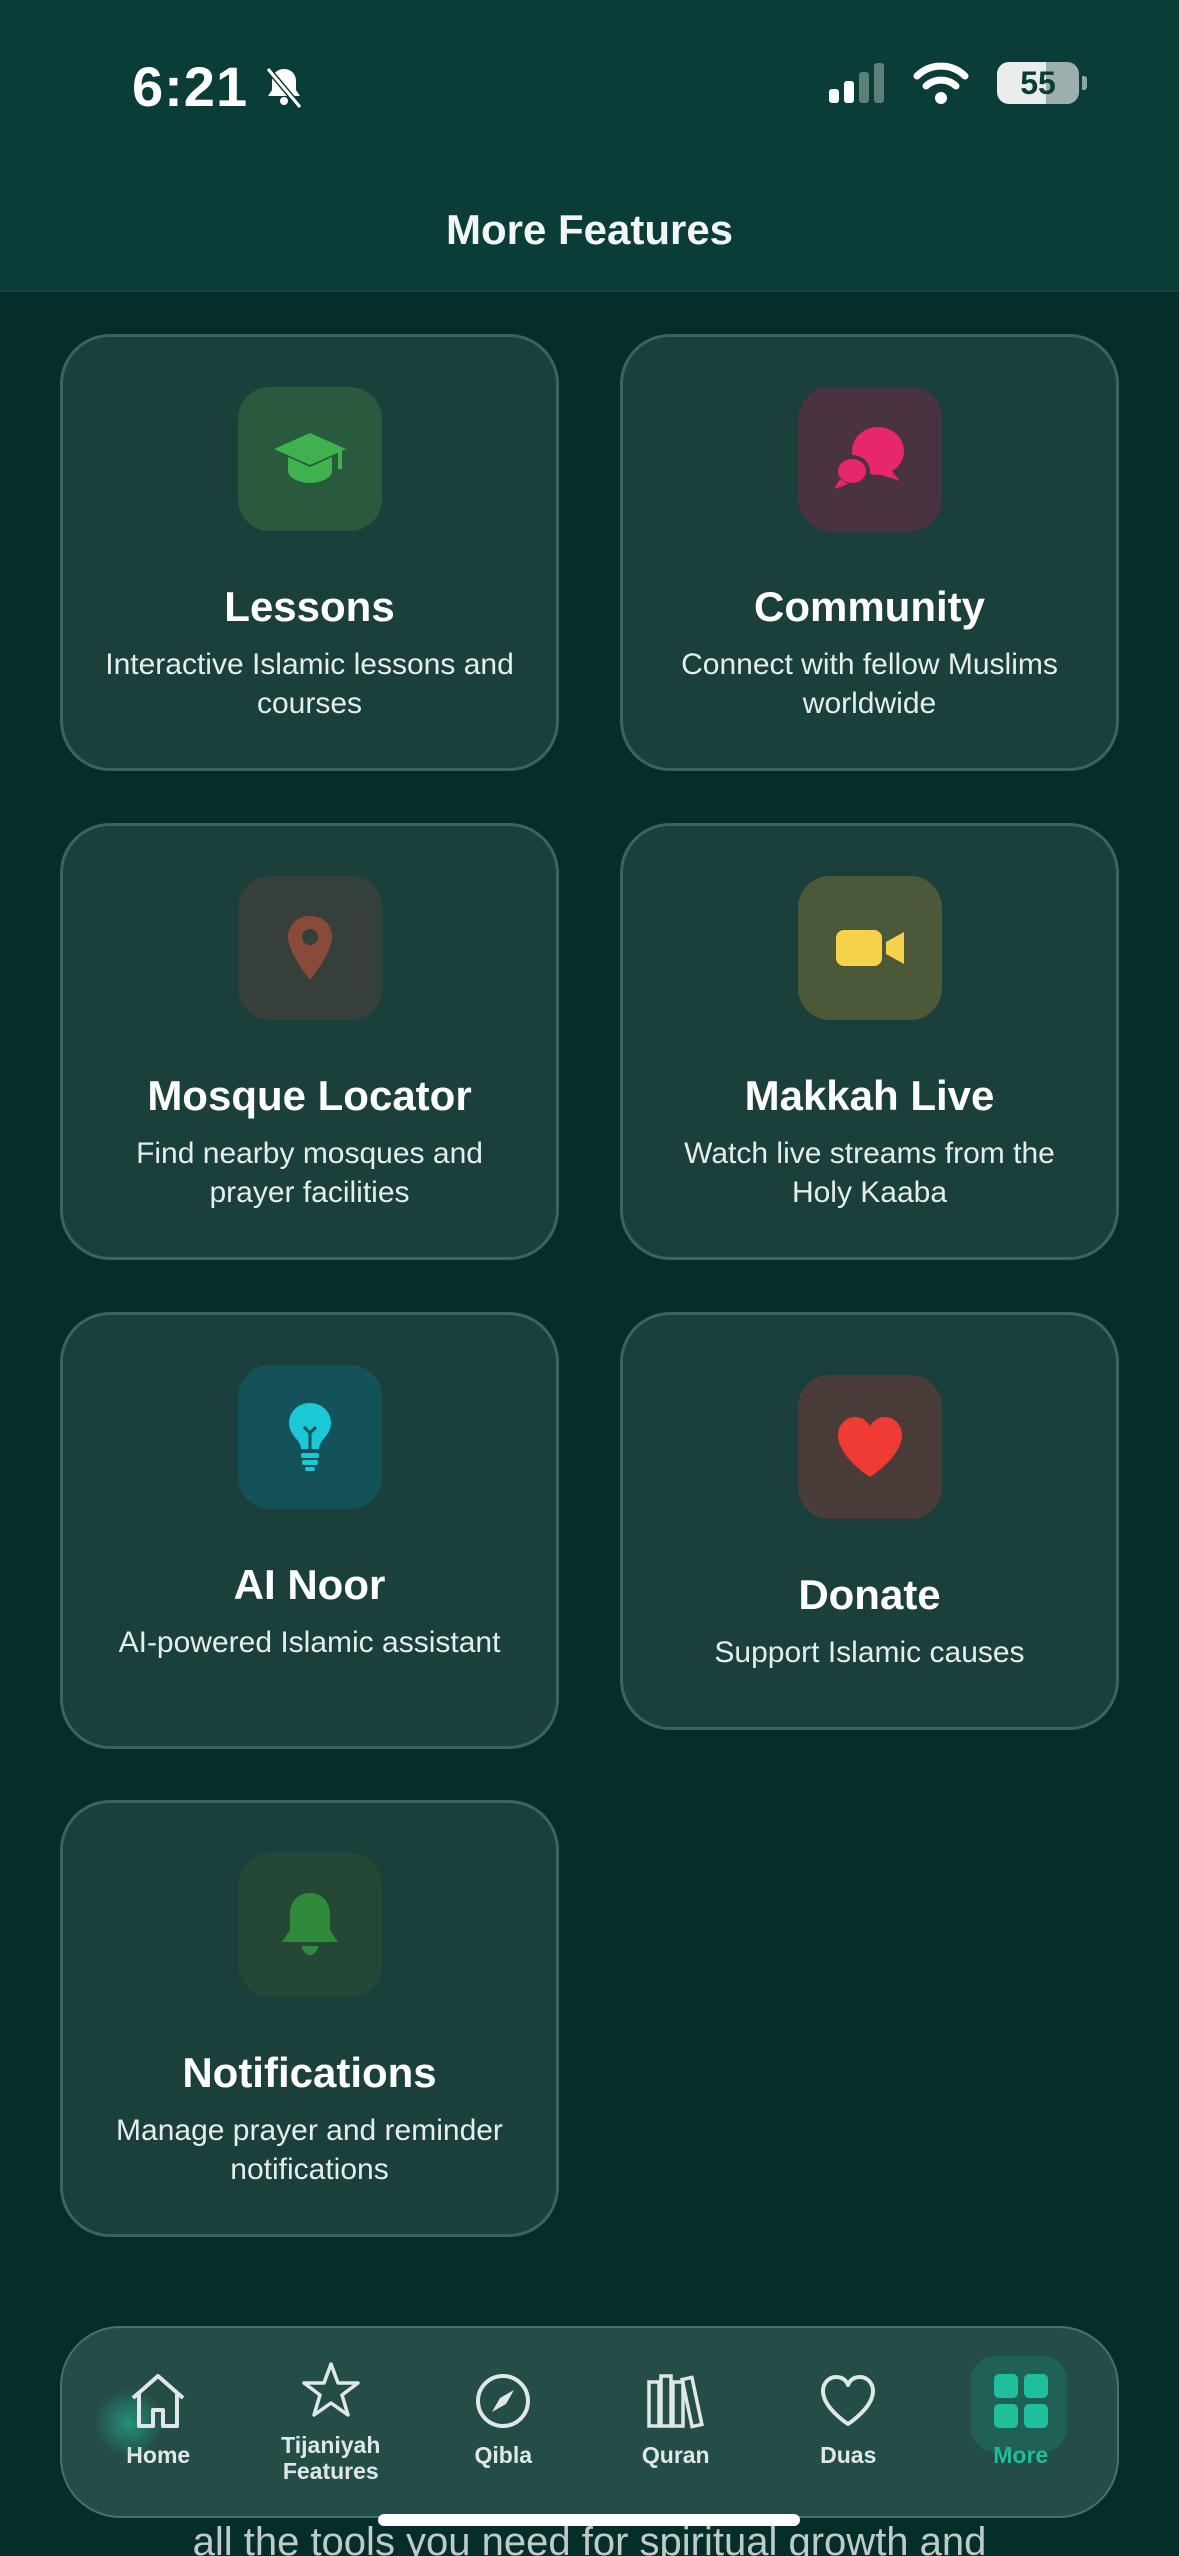  What do you see at coordinates (675, 2455) in the screenshot?
I see `tab-label: Quran` at bounding box center [675, 2455].